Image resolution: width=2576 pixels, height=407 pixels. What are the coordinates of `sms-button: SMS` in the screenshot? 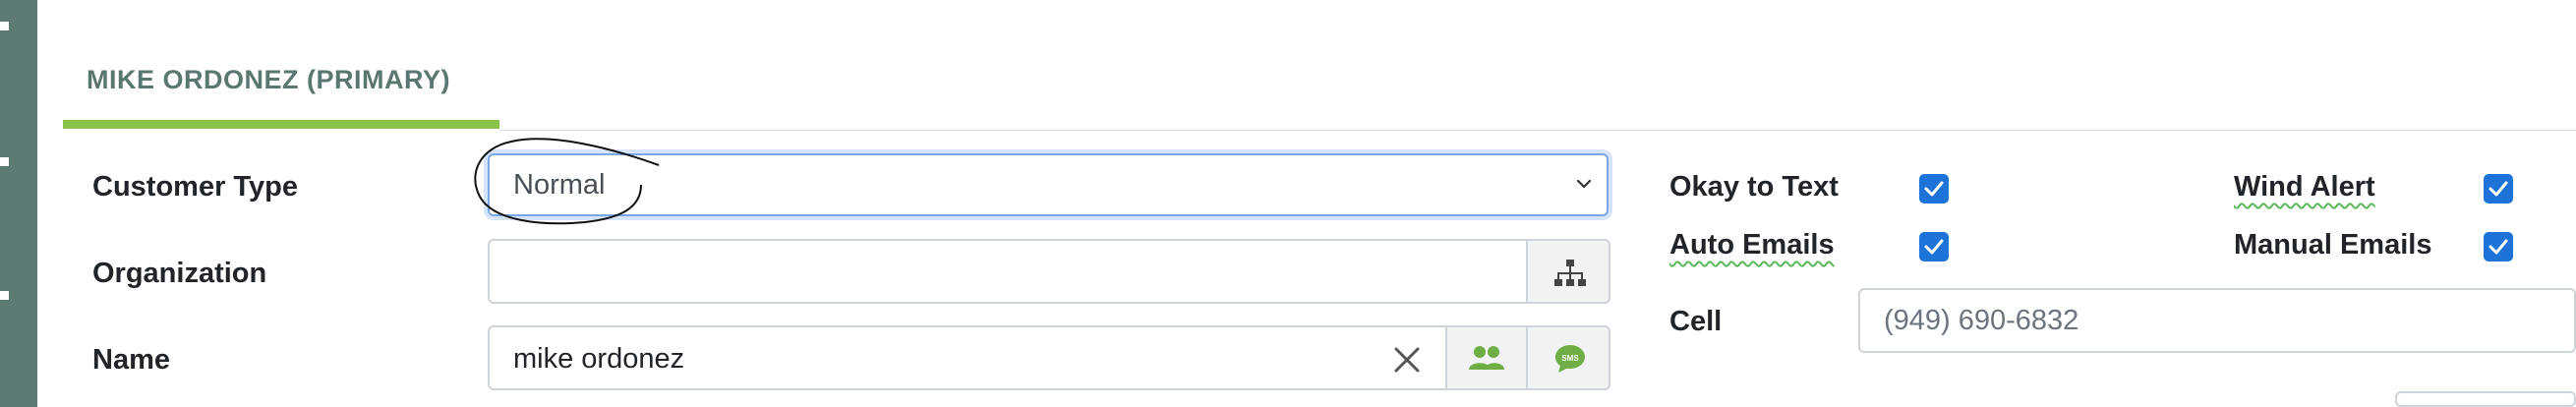 It's located at (1568, 358).